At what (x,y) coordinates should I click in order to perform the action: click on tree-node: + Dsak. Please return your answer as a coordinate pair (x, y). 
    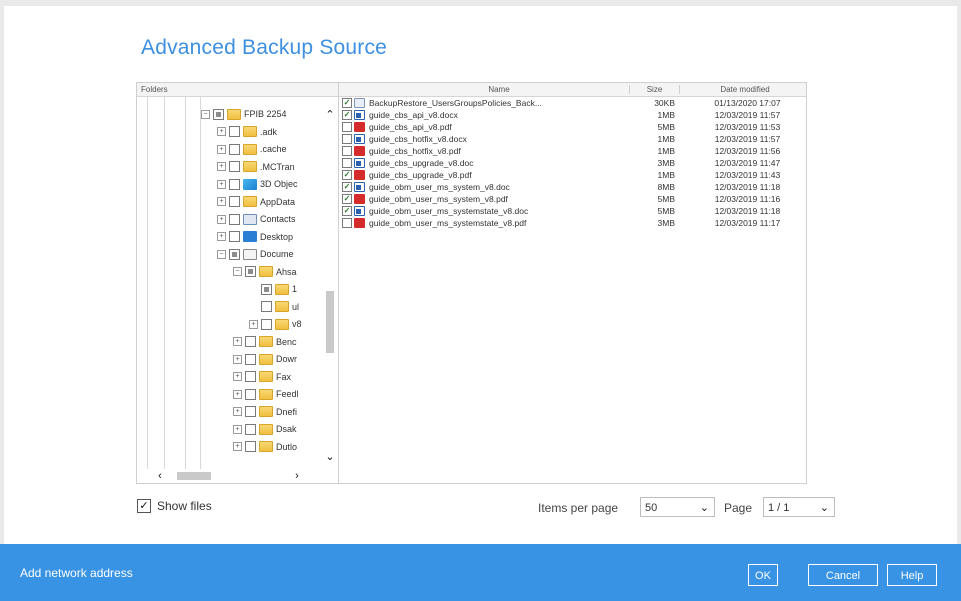
    Looking at the image, I should click on (265, 429).